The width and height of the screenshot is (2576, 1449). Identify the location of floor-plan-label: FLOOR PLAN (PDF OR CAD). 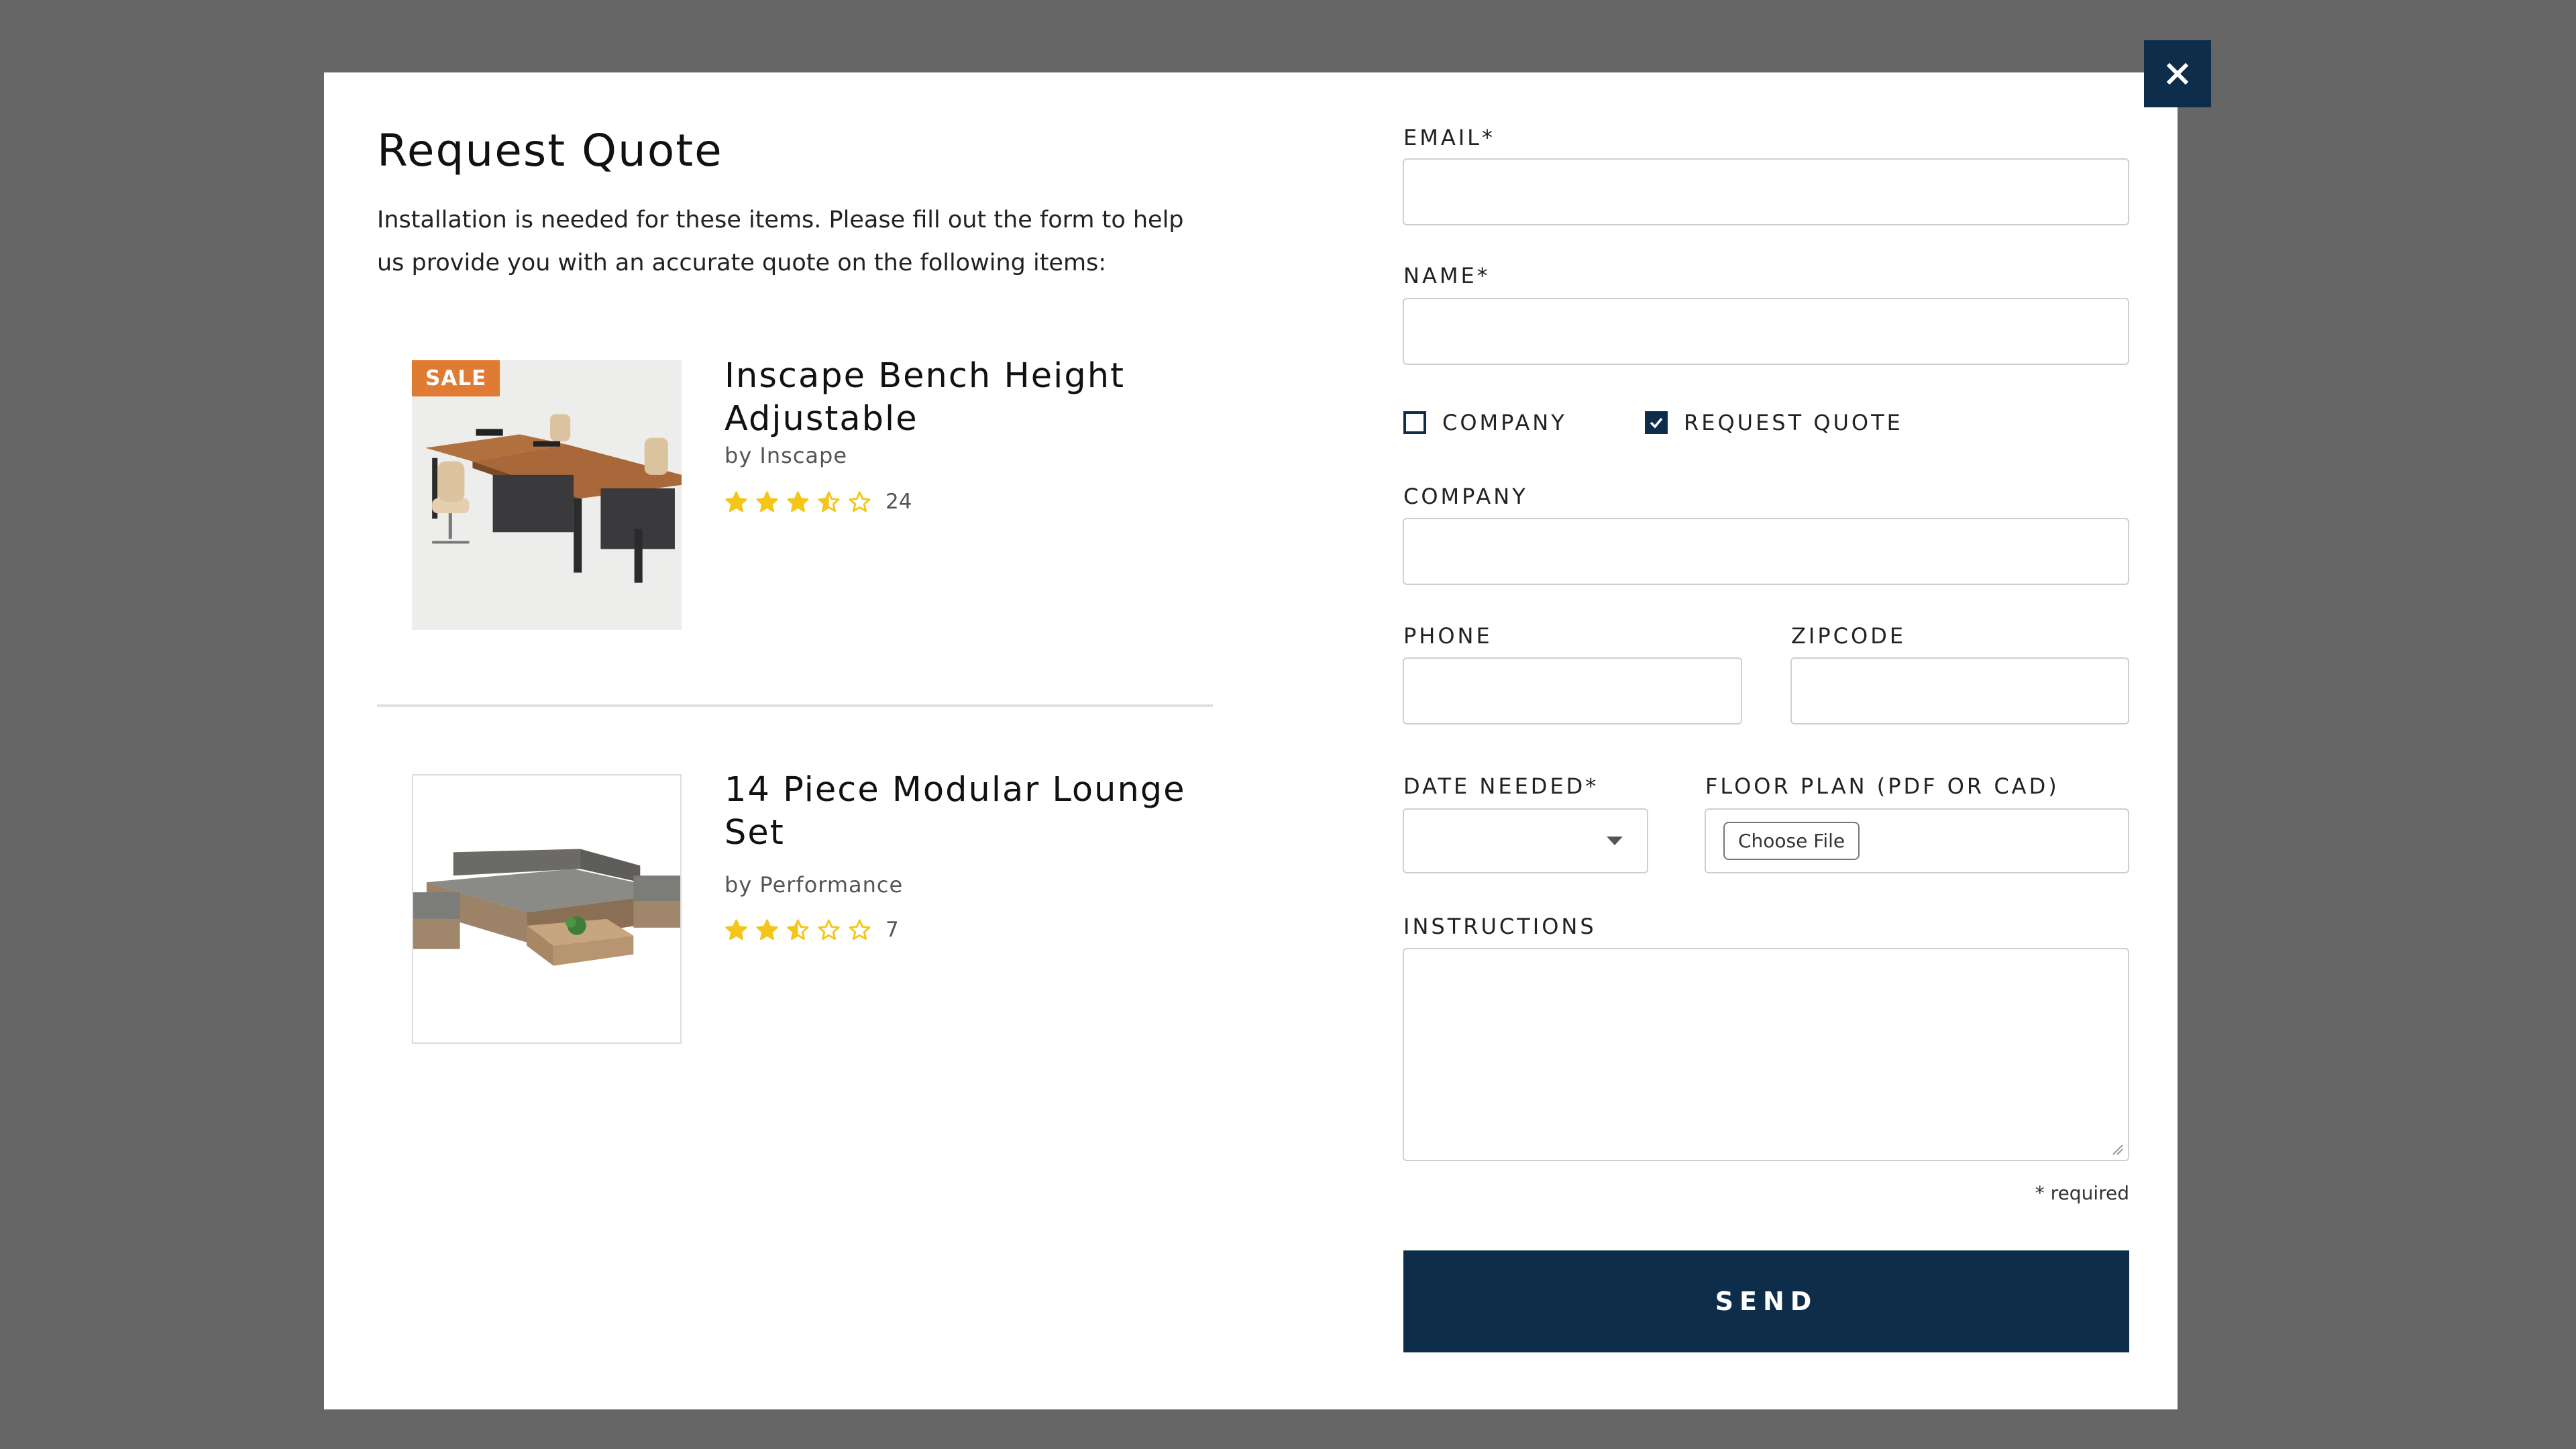
(1882, 786).